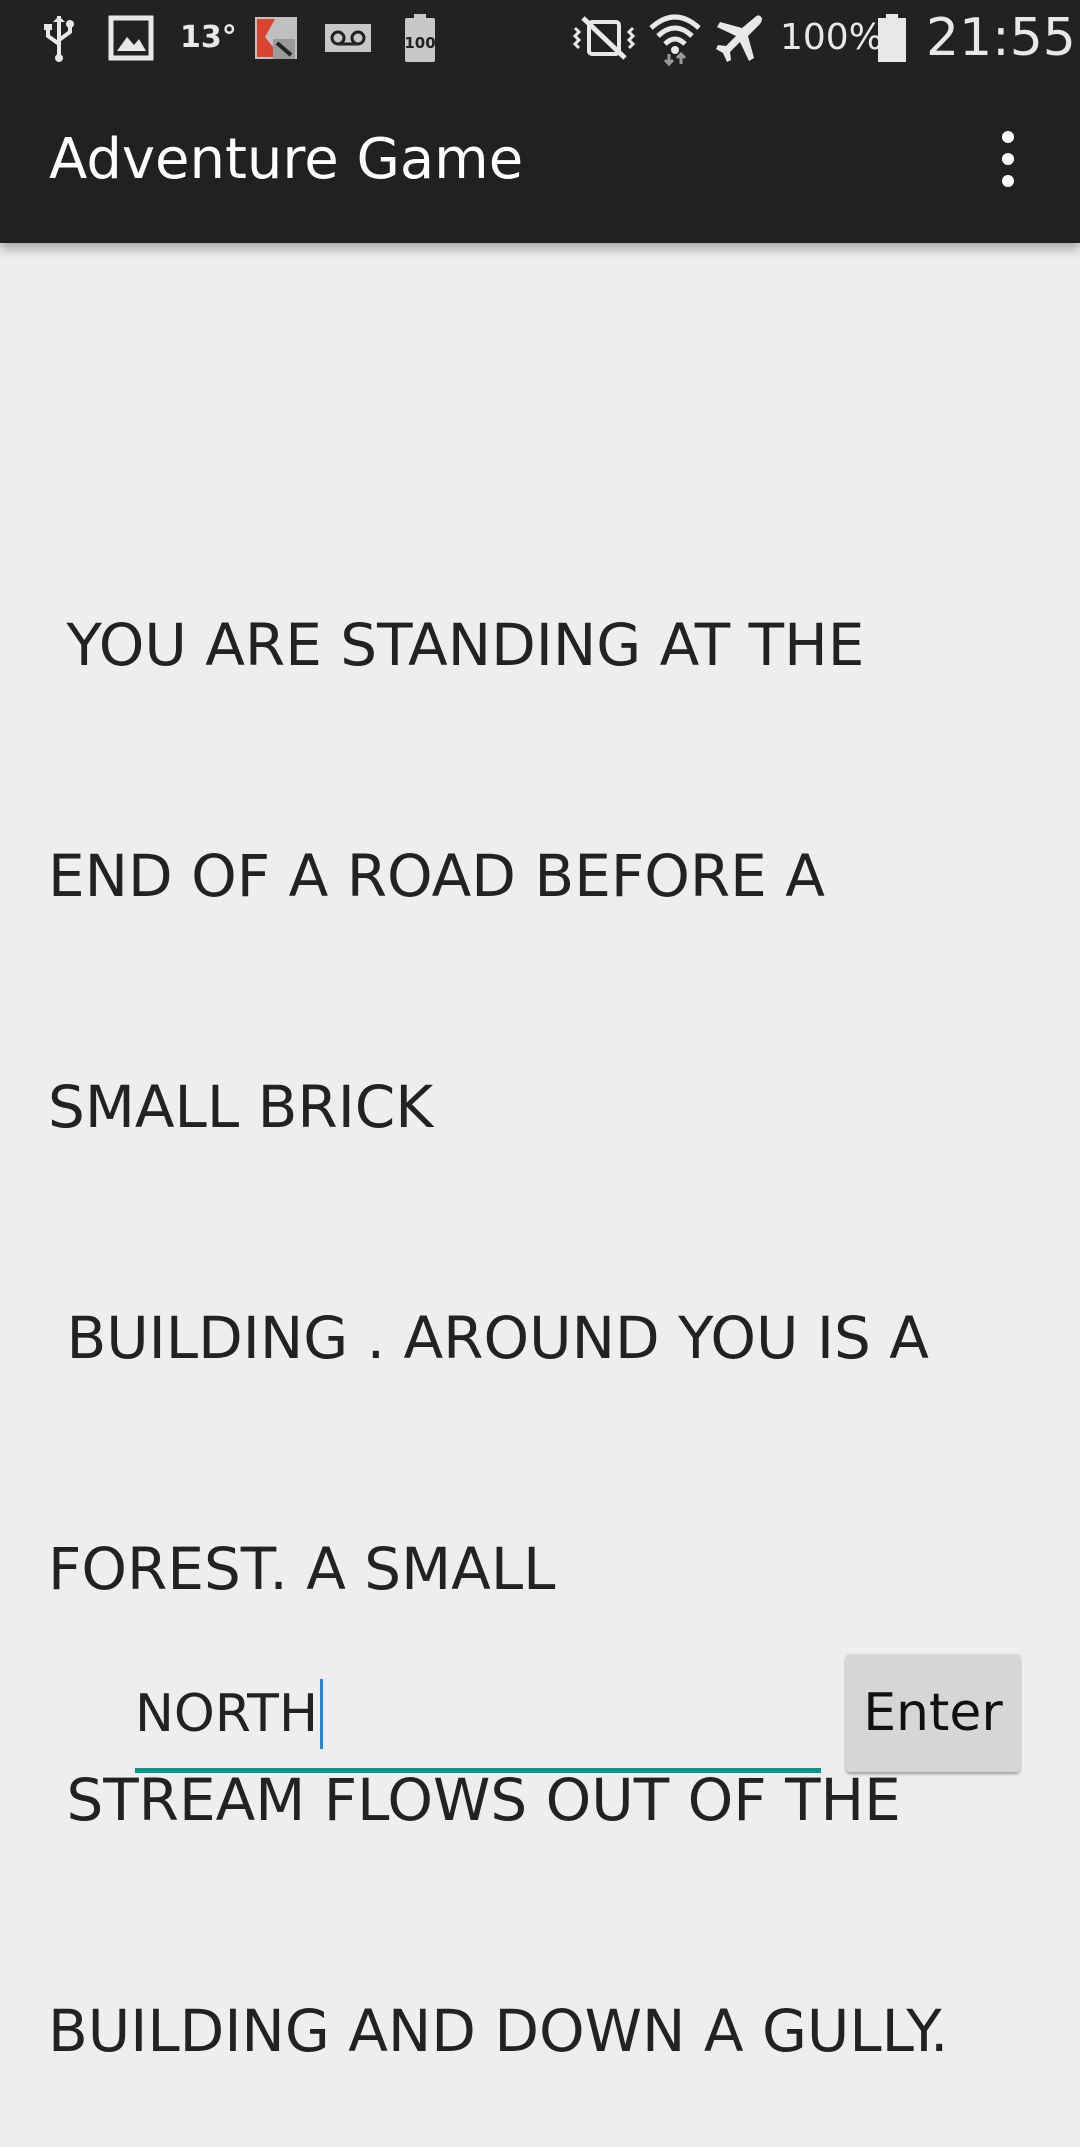 The width and height of the screenshot is (1080, 2147). I want to click on app-title: Adventure Game, so click(286, 159).